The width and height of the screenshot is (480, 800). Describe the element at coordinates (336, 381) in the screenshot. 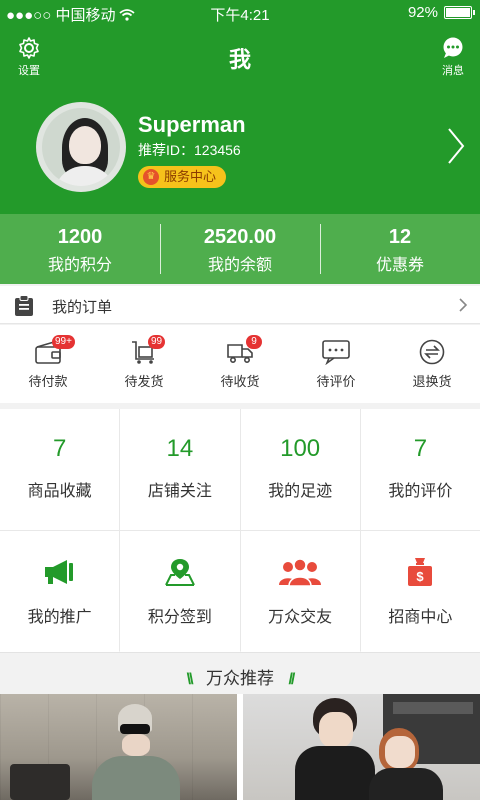

I see `order-label: 待评价` at that location.